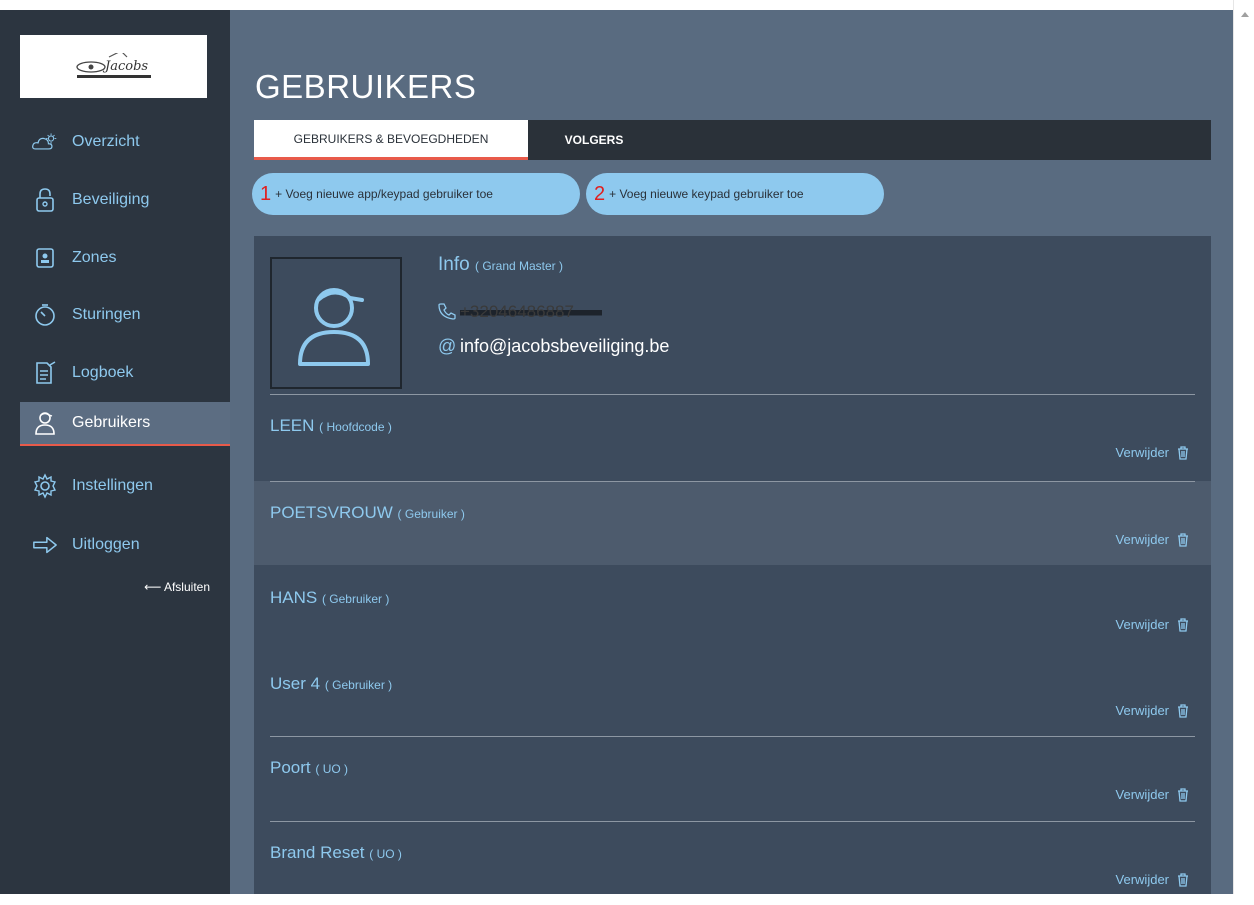  I want to click on sidebar-item-label: Gebruikers, so click(111, 422).